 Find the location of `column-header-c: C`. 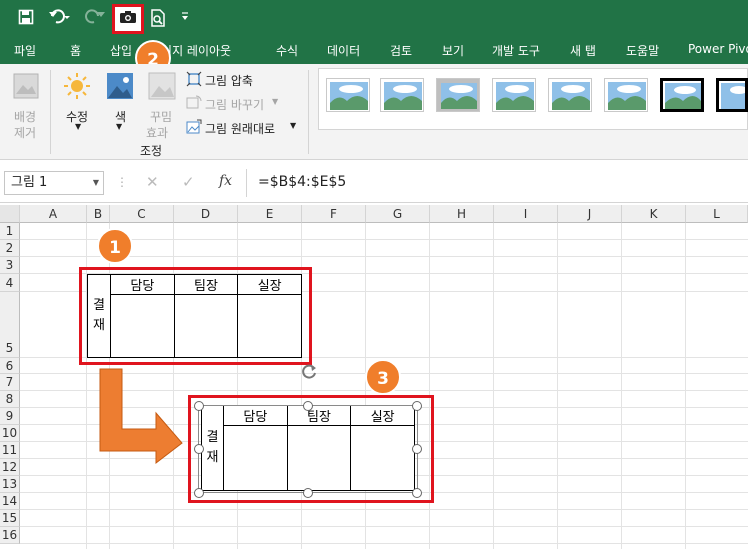

column-header-c: C is located at coordinates (142, 214).